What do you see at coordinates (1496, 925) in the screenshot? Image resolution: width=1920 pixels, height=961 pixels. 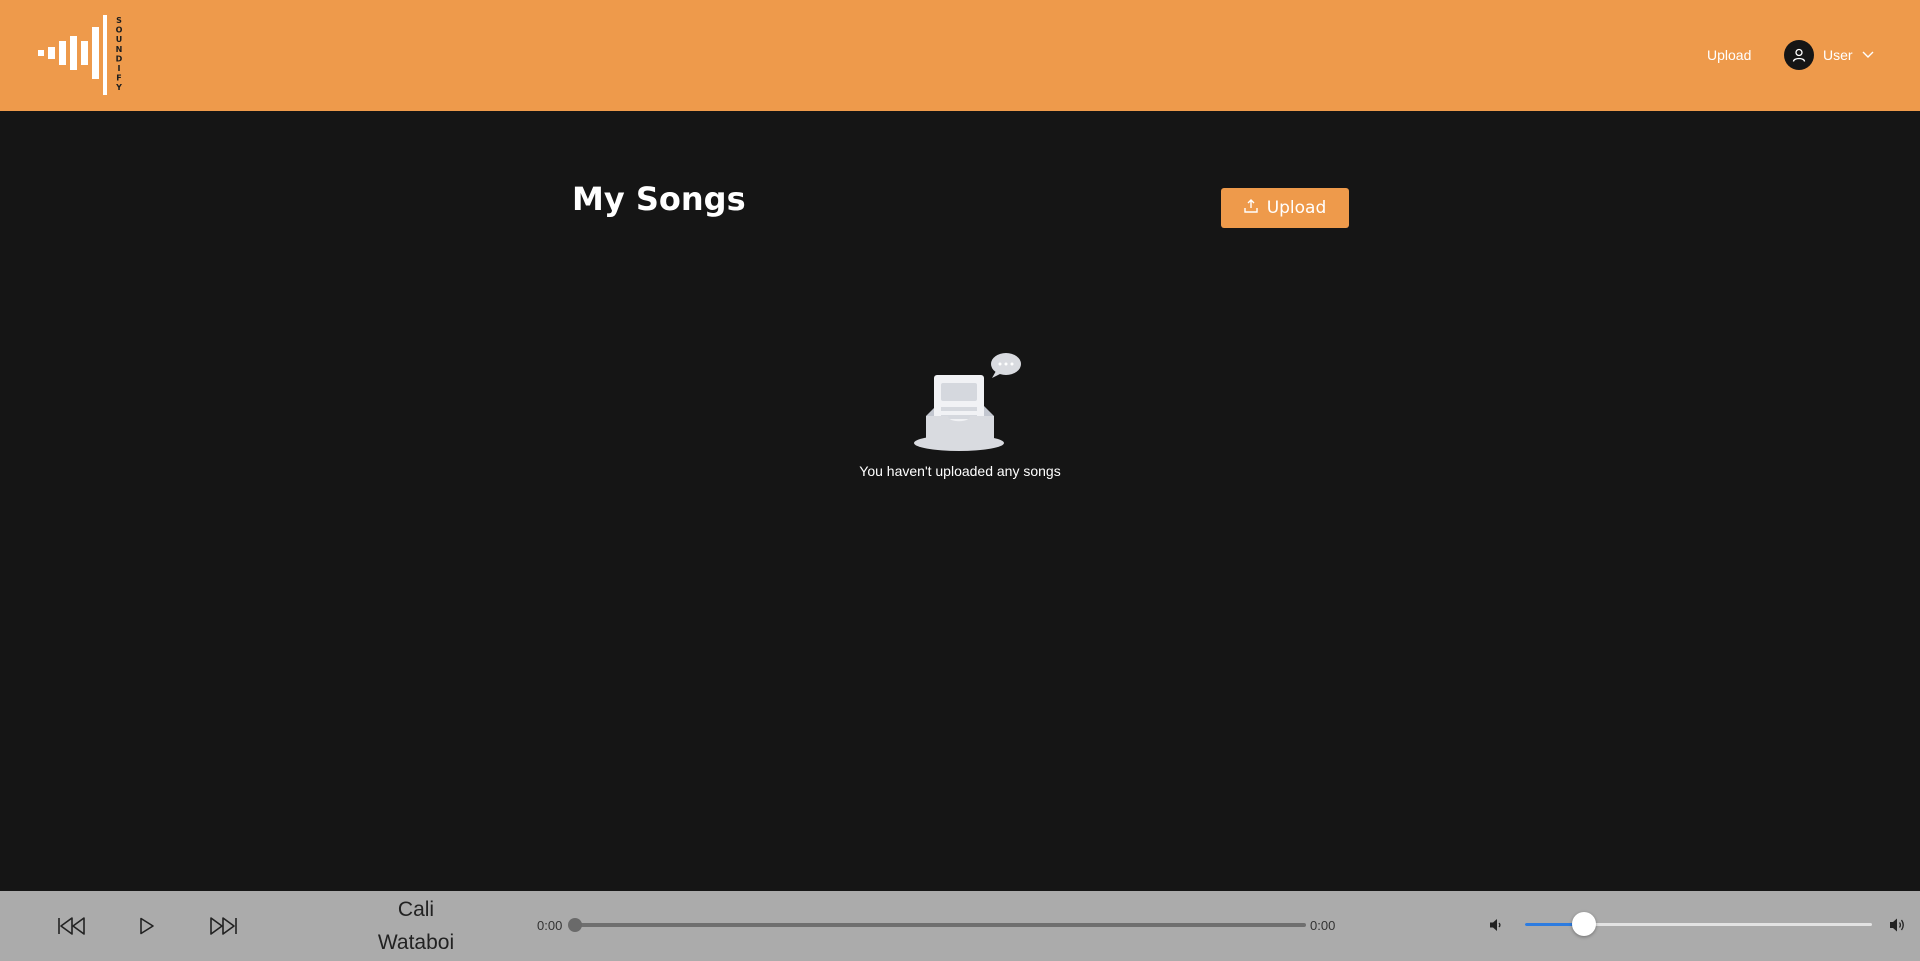 I see `volume-low-icon` at bounding box center [1496, 925].